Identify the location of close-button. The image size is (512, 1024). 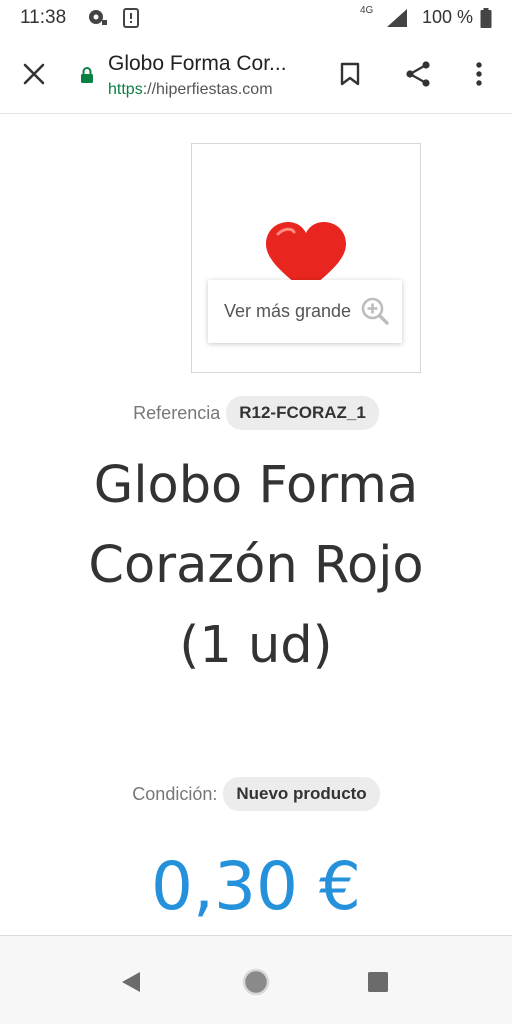
(34, 74).